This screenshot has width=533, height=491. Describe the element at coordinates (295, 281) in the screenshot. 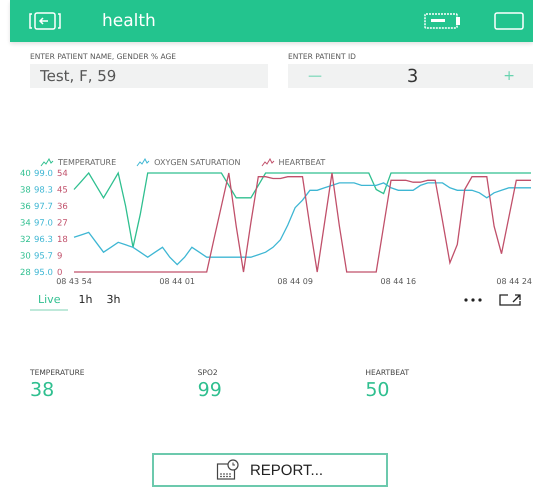

I see `axis-tick-label: 08 44 09` at that location.